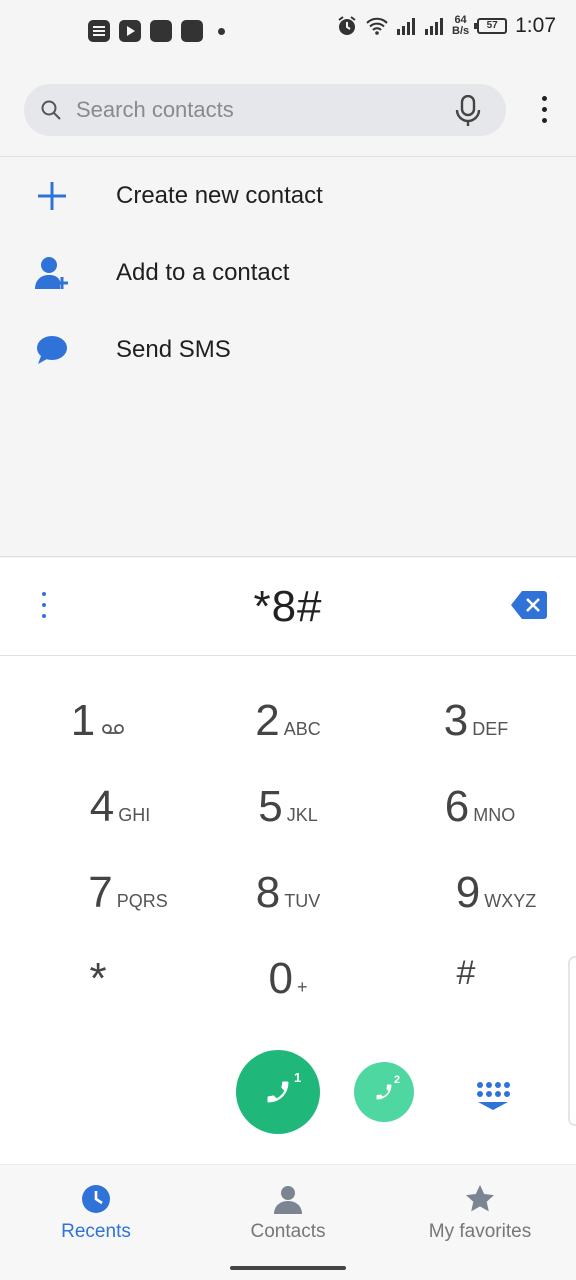 The height and width of the screenshot is (1280, 576). Describe the element at coordinates (98, 978) in the screenshot. I see `key-digit: *` at that location.